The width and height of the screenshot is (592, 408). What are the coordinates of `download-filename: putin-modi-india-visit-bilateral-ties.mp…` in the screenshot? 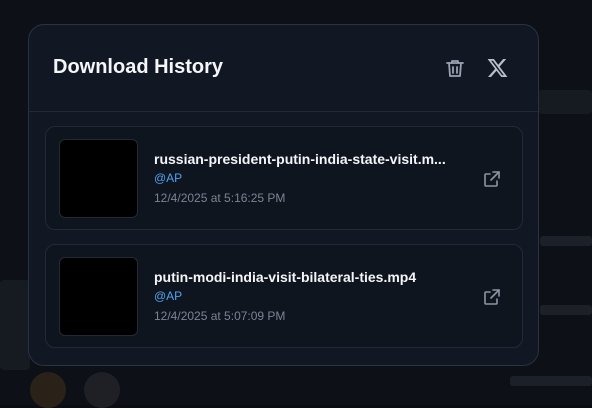 It's located at (285, 277).